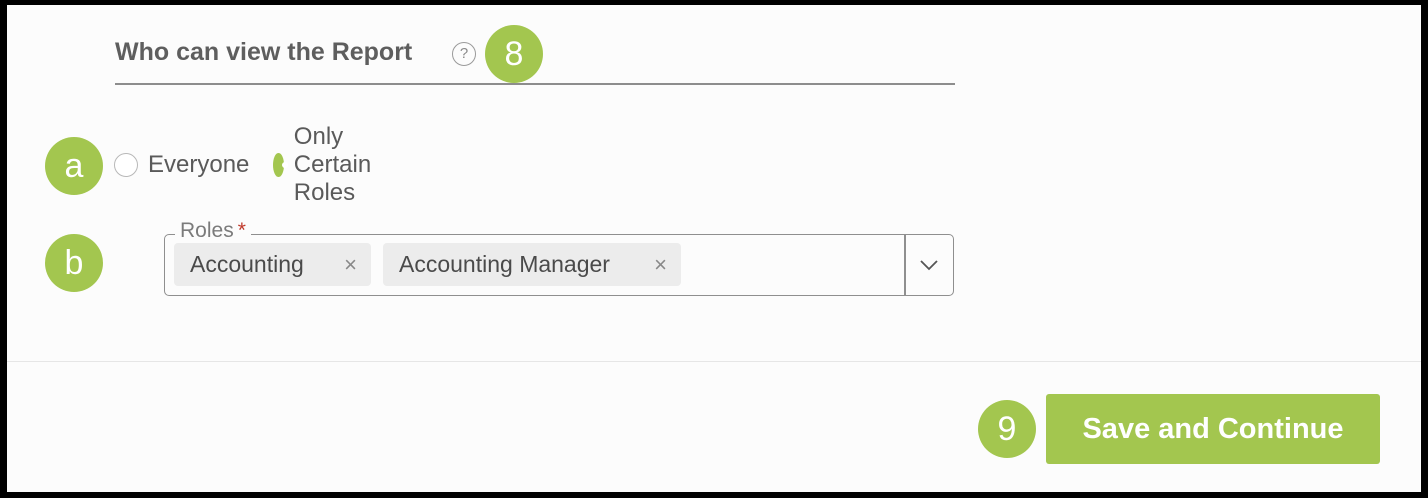  Describe the element at coordinates (74, 263) in the screenshot. I see `callout-badge-b: b` at that location.